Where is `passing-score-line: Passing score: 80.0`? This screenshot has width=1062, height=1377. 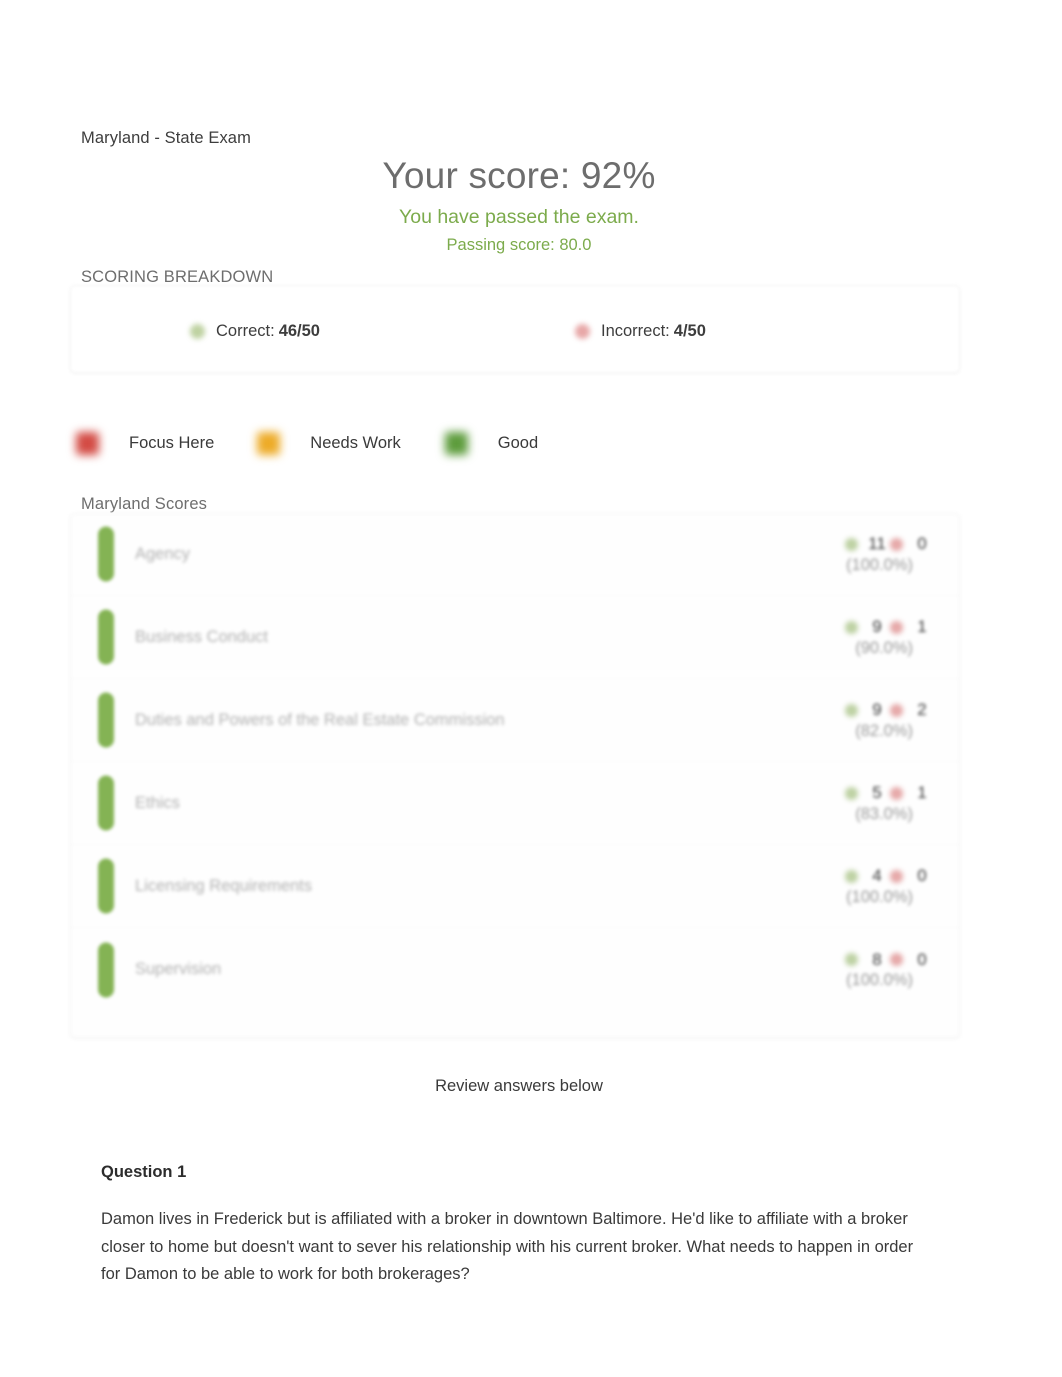 passing-score-line: Passing score: 80.0 is located at coordinates (519, 244).